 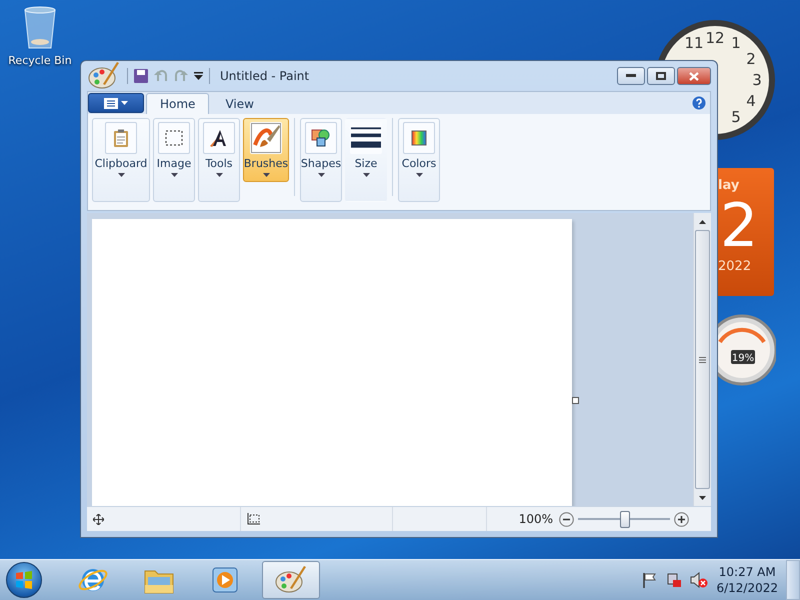 What do you see at coordinates (419, 138) in the screenshot?
I see `color-palette-icon` at bounding box center [419, 138].